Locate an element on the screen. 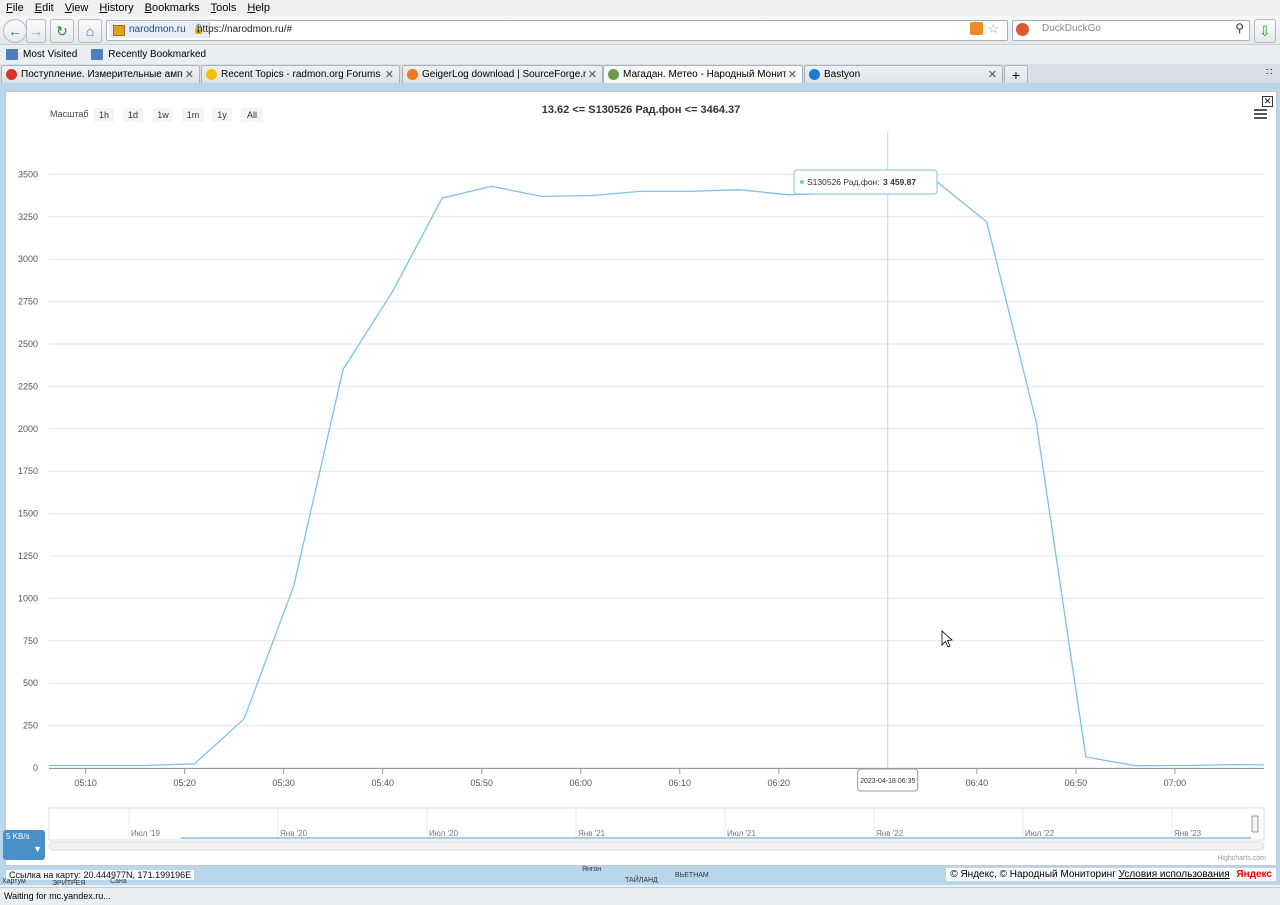  bookmark-label: Recently Bookmarked is located at coordinates (157, 54).